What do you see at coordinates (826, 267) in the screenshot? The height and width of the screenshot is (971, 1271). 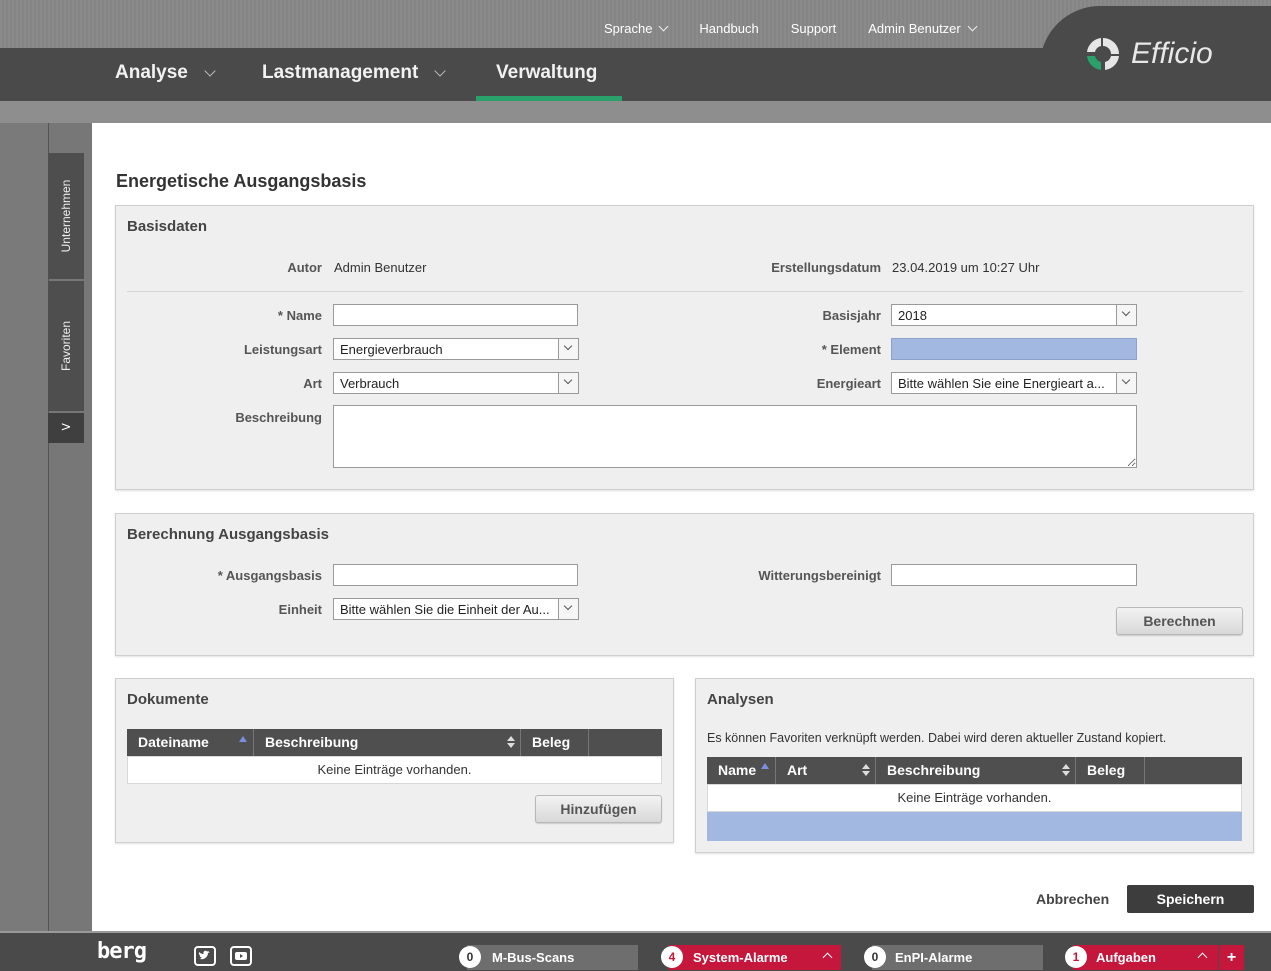 I see `created-label: Erstellungsdatum` at bounding box center [826, 267].